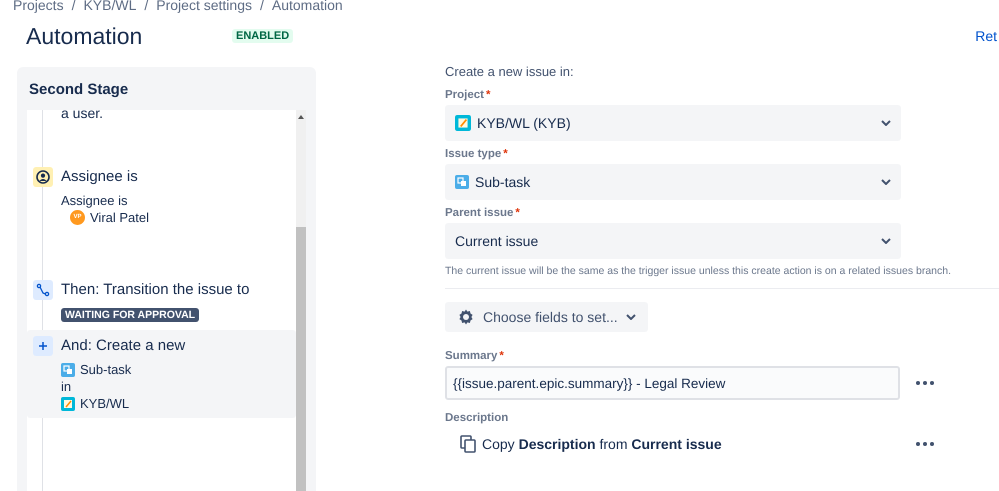 Image resolution: width=999 pixels, height=491 pixels. Describe the element at coordinates (100, 177) in the screenshot. I see `component-title: Assignee is` at that location.